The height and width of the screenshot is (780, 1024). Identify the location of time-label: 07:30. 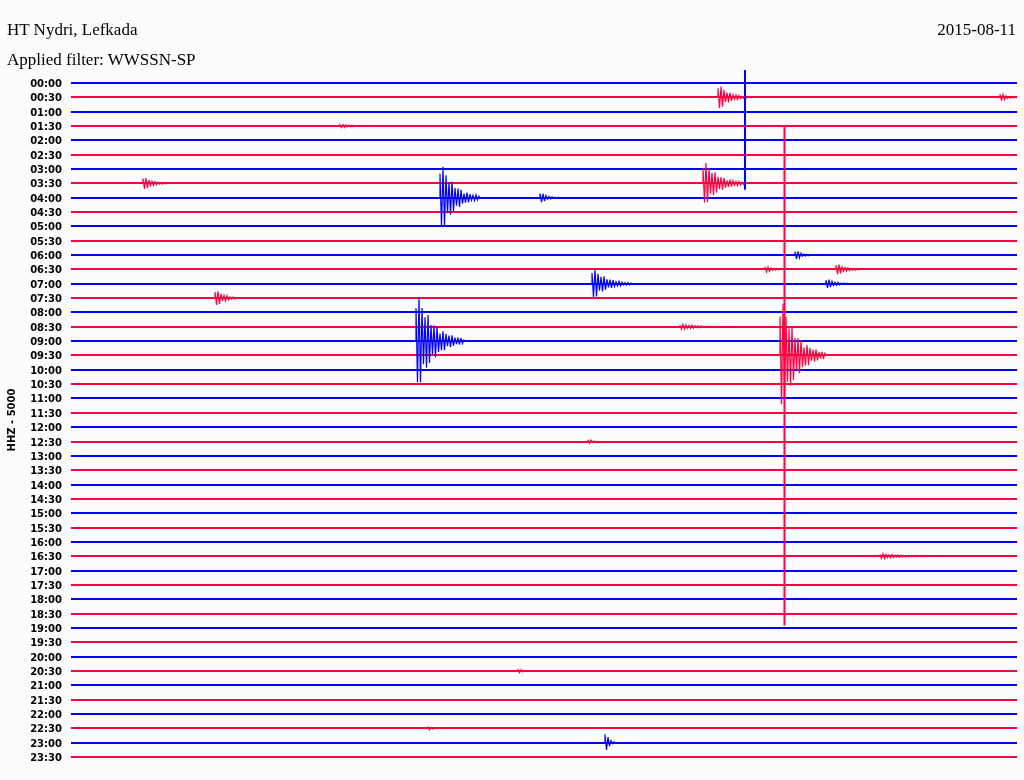
(46, 299).